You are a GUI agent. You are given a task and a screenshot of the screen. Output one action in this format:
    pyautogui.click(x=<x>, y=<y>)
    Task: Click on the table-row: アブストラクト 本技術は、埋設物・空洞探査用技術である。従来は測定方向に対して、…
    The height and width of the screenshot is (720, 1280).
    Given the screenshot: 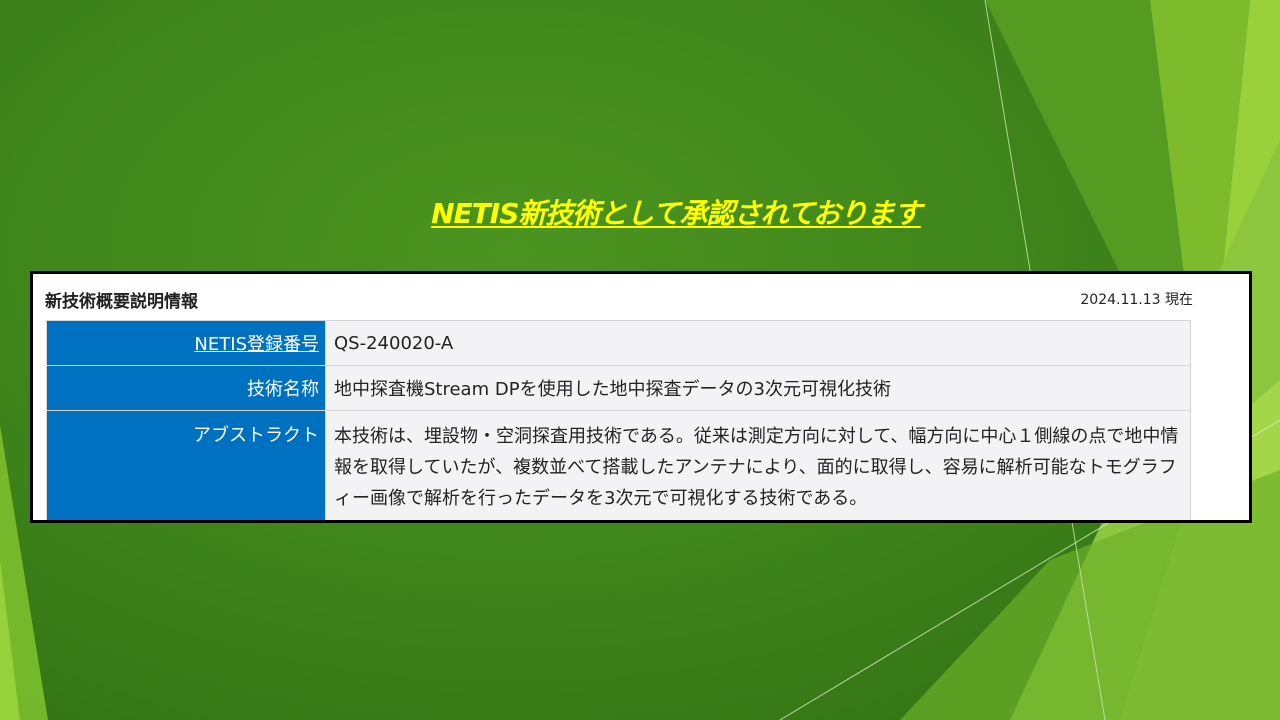 What is the action you would take?
    pyautogui.click(x=618, y=465)
    